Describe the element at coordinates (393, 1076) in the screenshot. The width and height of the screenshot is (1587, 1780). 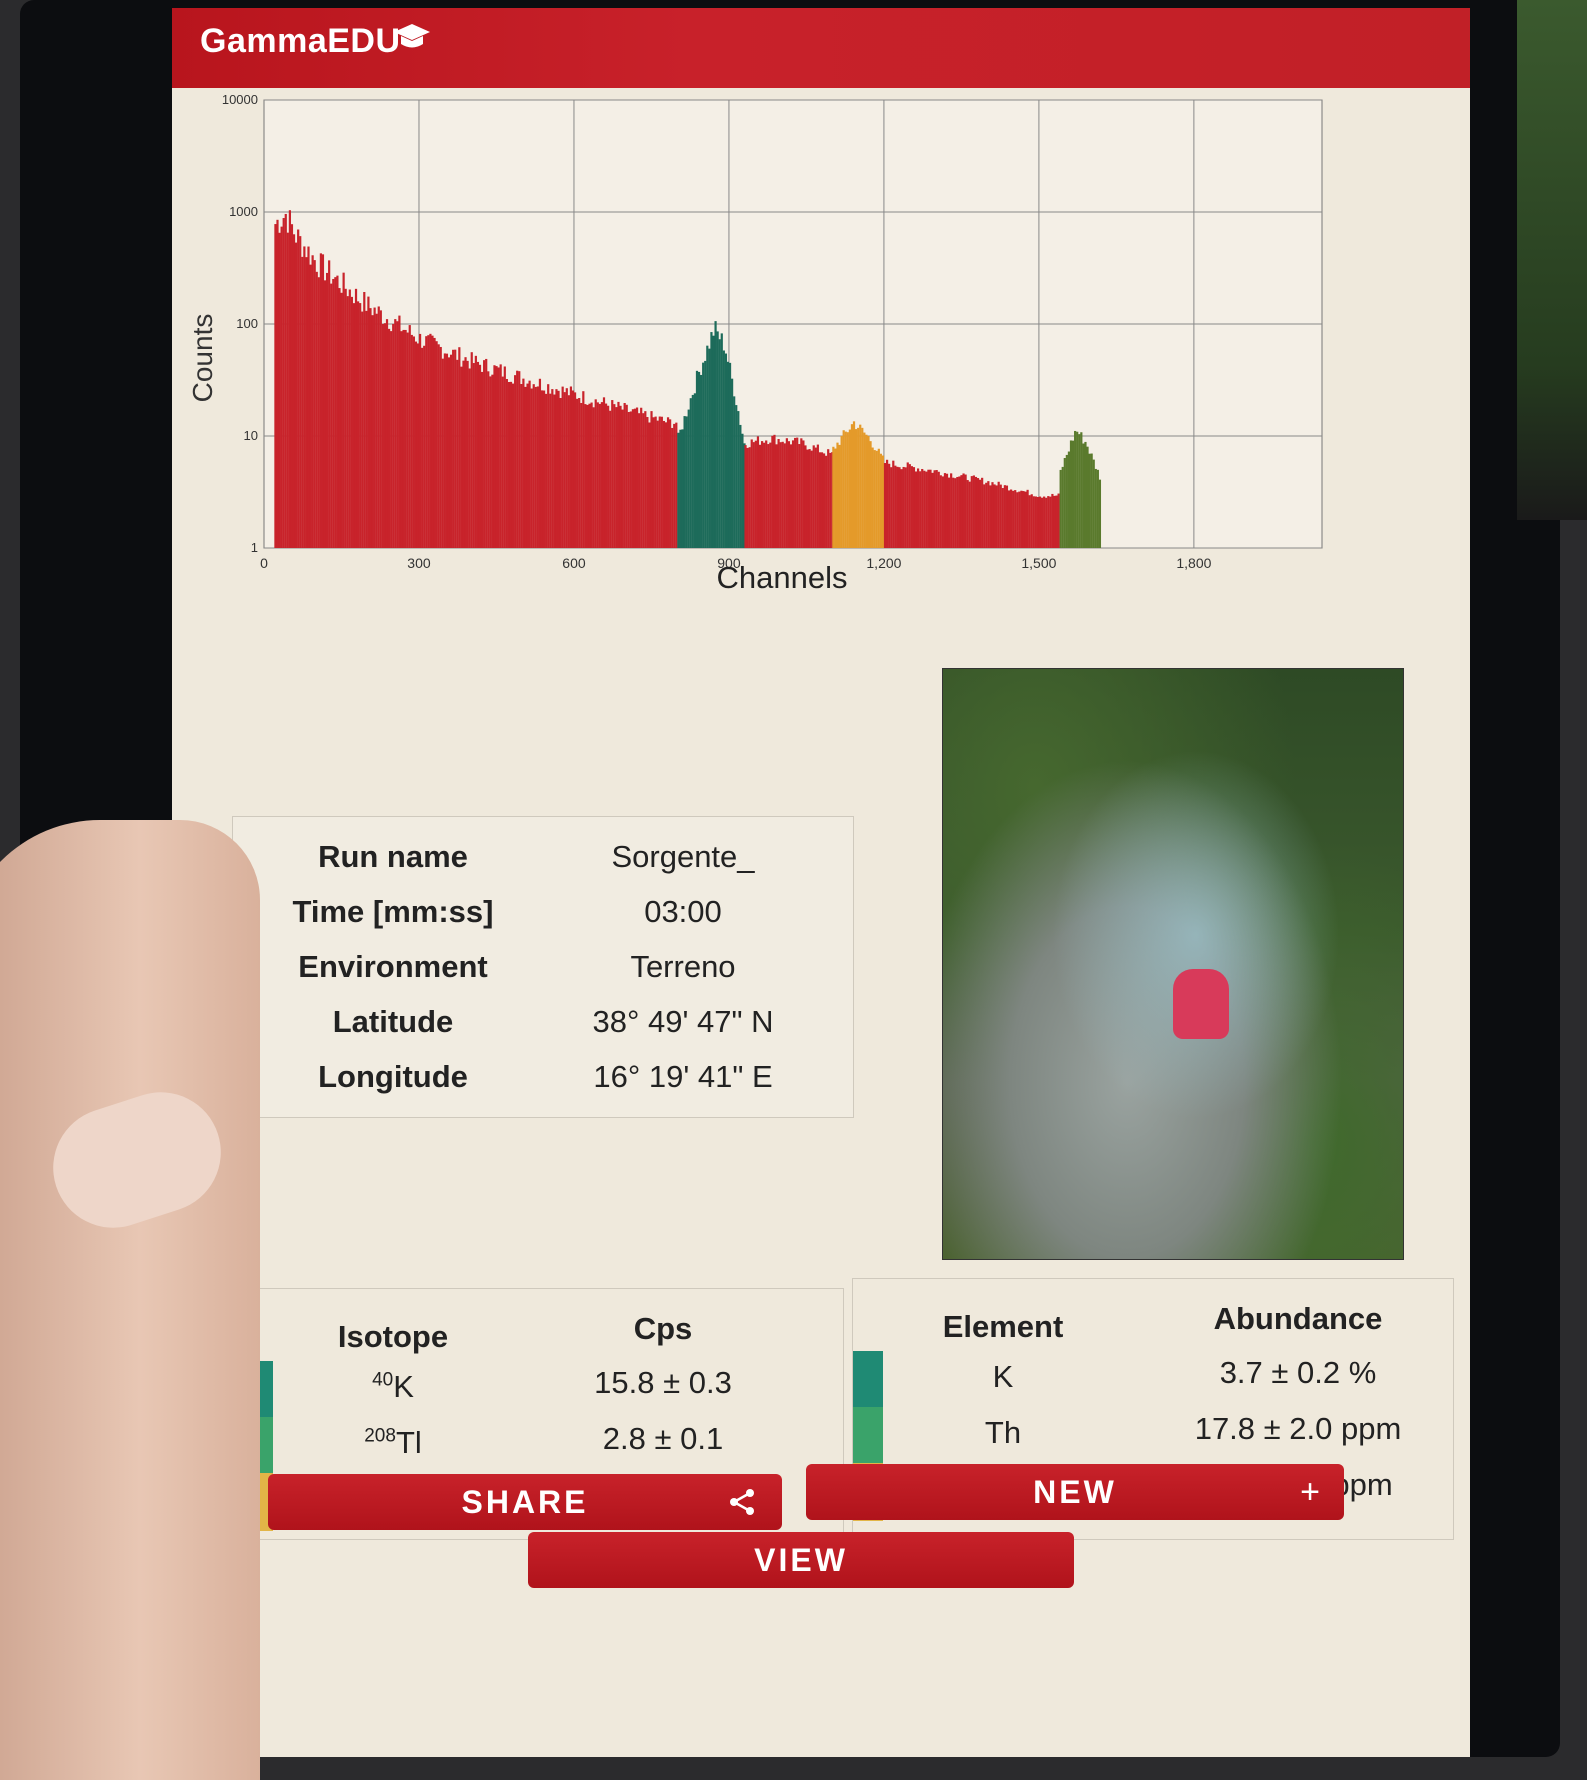
I see `run-info-label: Longitude` at that location.